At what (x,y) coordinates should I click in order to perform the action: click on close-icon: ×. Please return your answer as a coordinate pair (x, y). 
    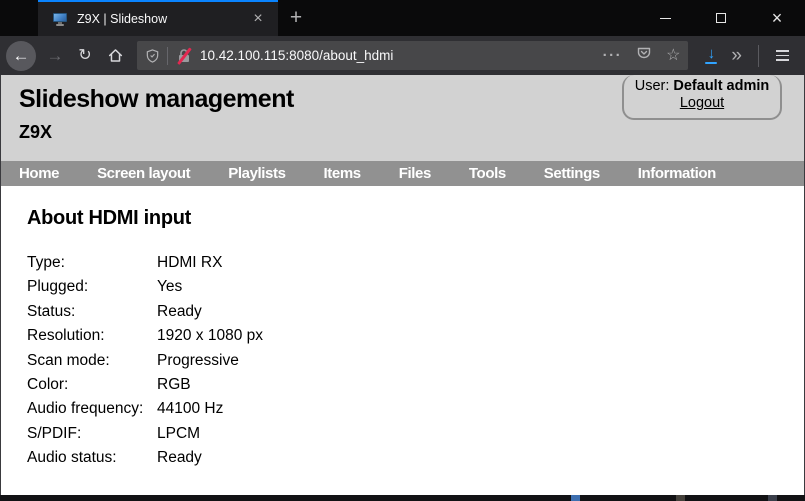
    Looking at the image, I should click on (777, 18).